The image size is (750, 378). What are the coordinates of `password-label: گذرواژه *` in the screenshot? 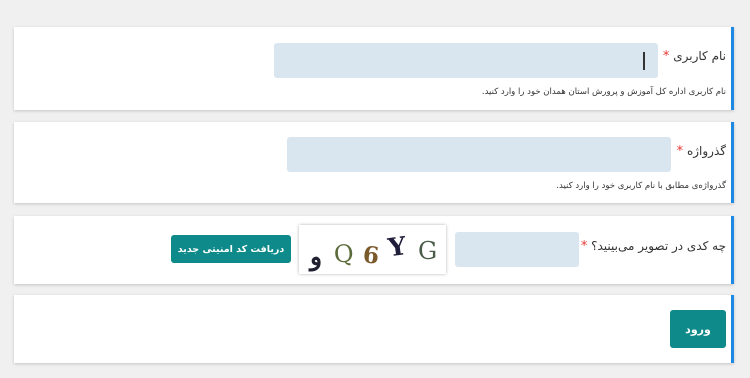 It's located at (701, 151).